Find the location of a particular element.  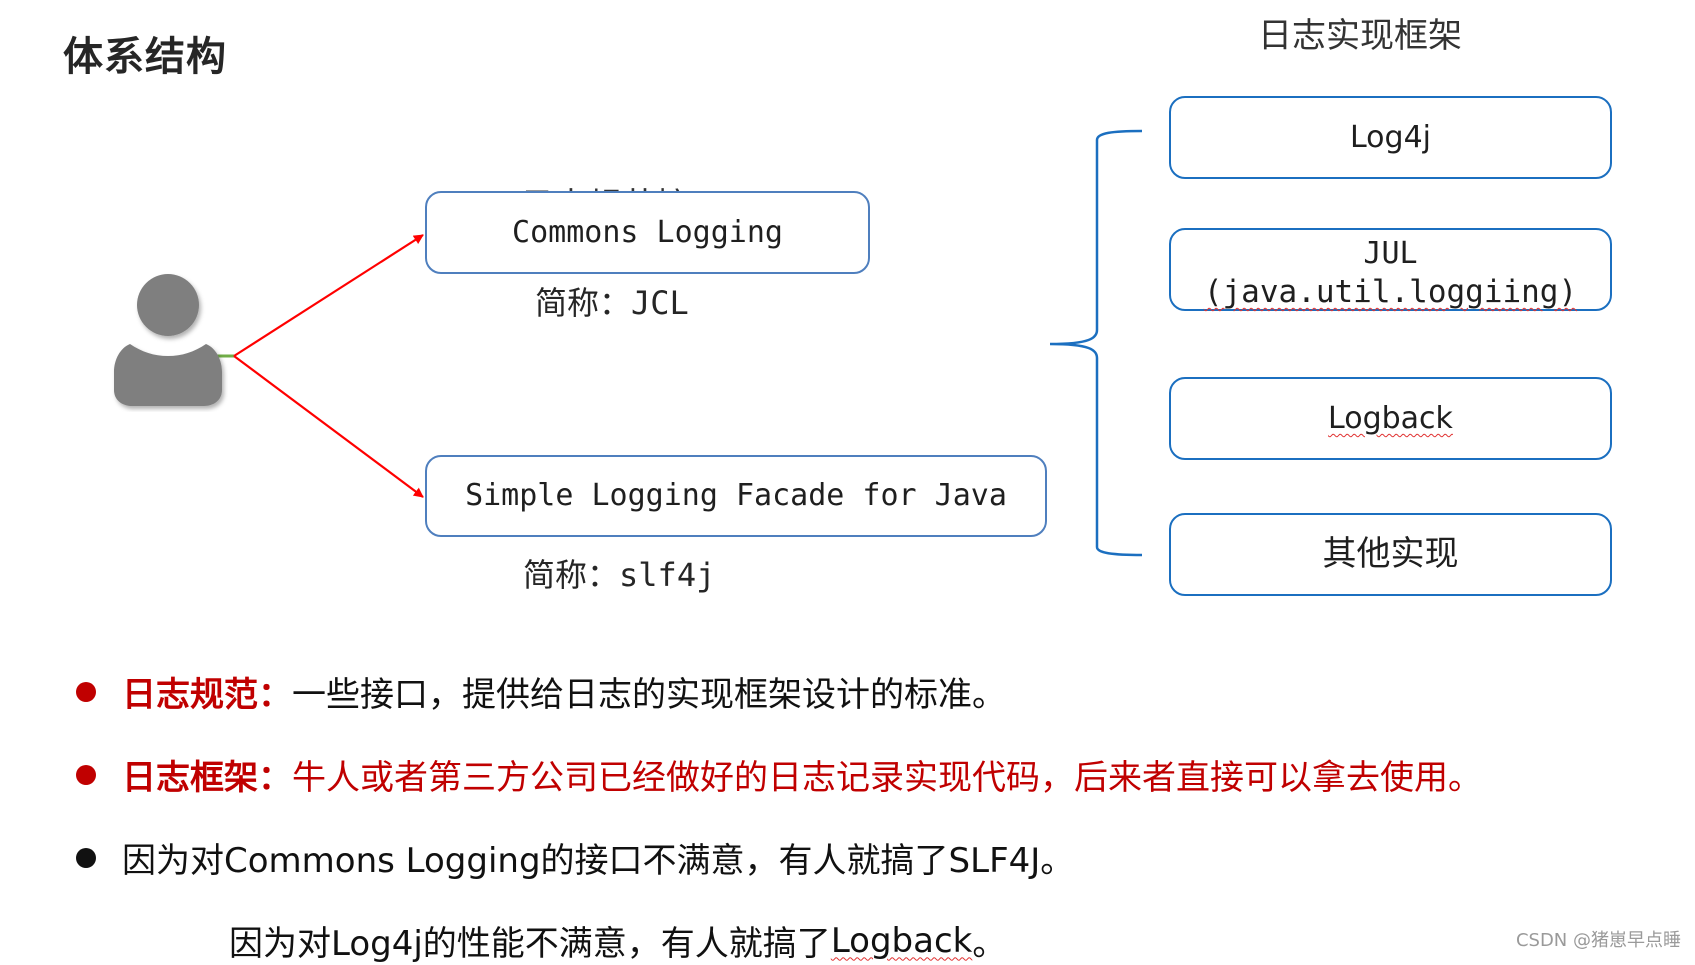

continuation-text: 因为对Log4j的性能不满意，有人就搞了 is located at coordinates (530, 944).